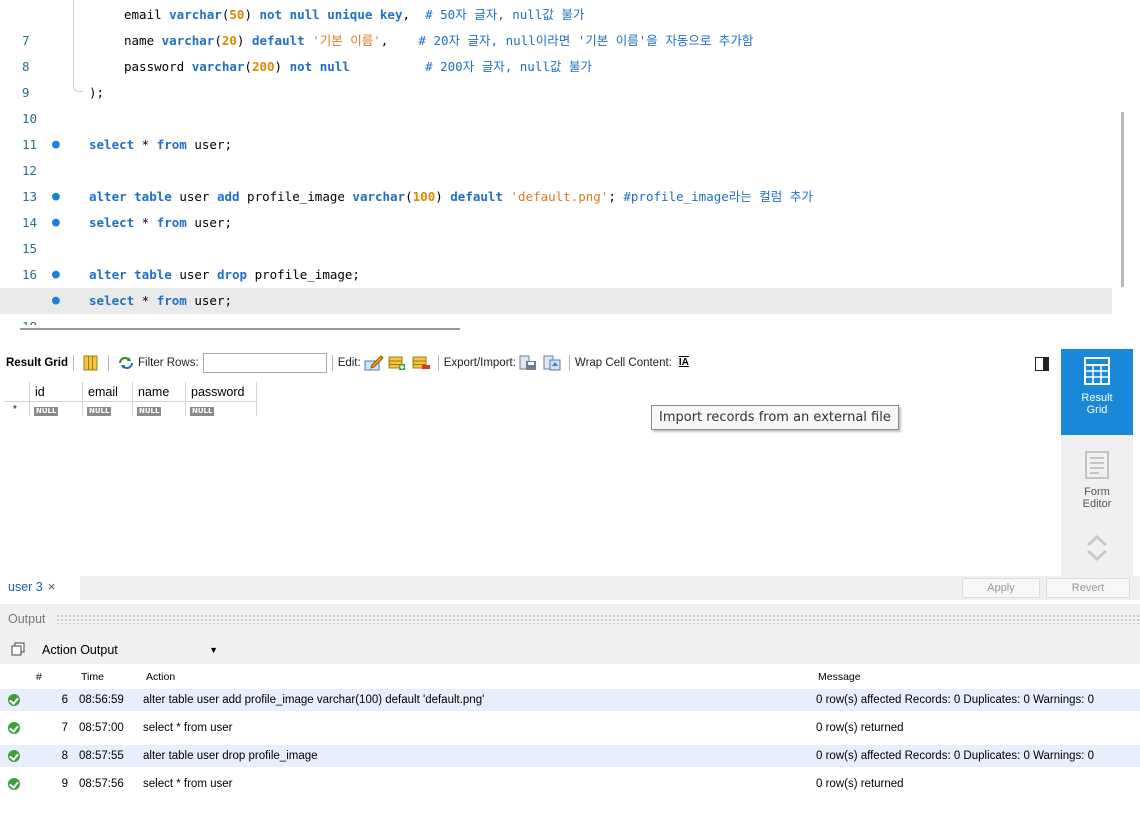 This screenshot has height=815, width=1140. What do you see at coordinates (559, 196) in the screenshot?
I see `string-literal: 'default.png'` at bounding box center [559, 196].